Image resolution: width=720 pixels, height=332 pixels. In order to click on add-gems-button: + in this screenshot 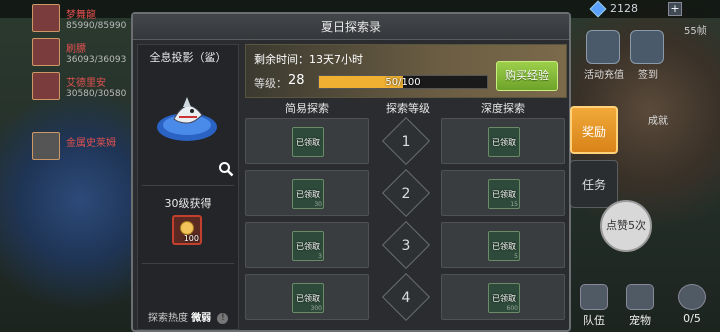, I will do `click(675, 9)`.